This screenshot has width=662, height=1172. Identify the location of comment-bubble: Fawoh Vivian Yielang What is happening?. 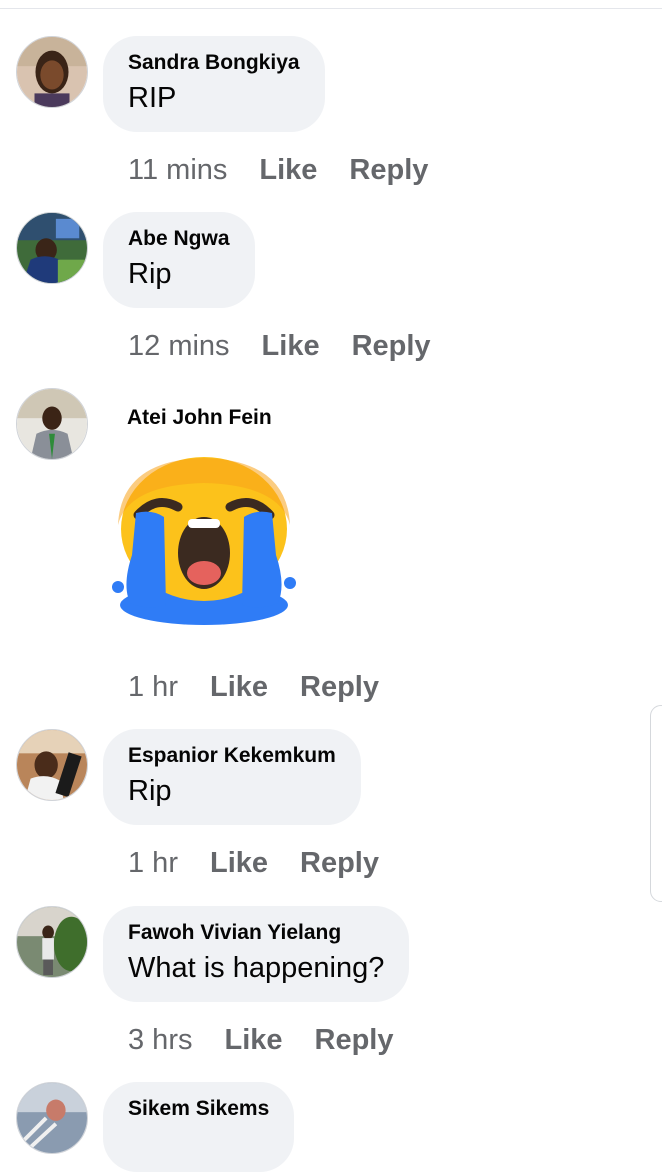
(256, 954).